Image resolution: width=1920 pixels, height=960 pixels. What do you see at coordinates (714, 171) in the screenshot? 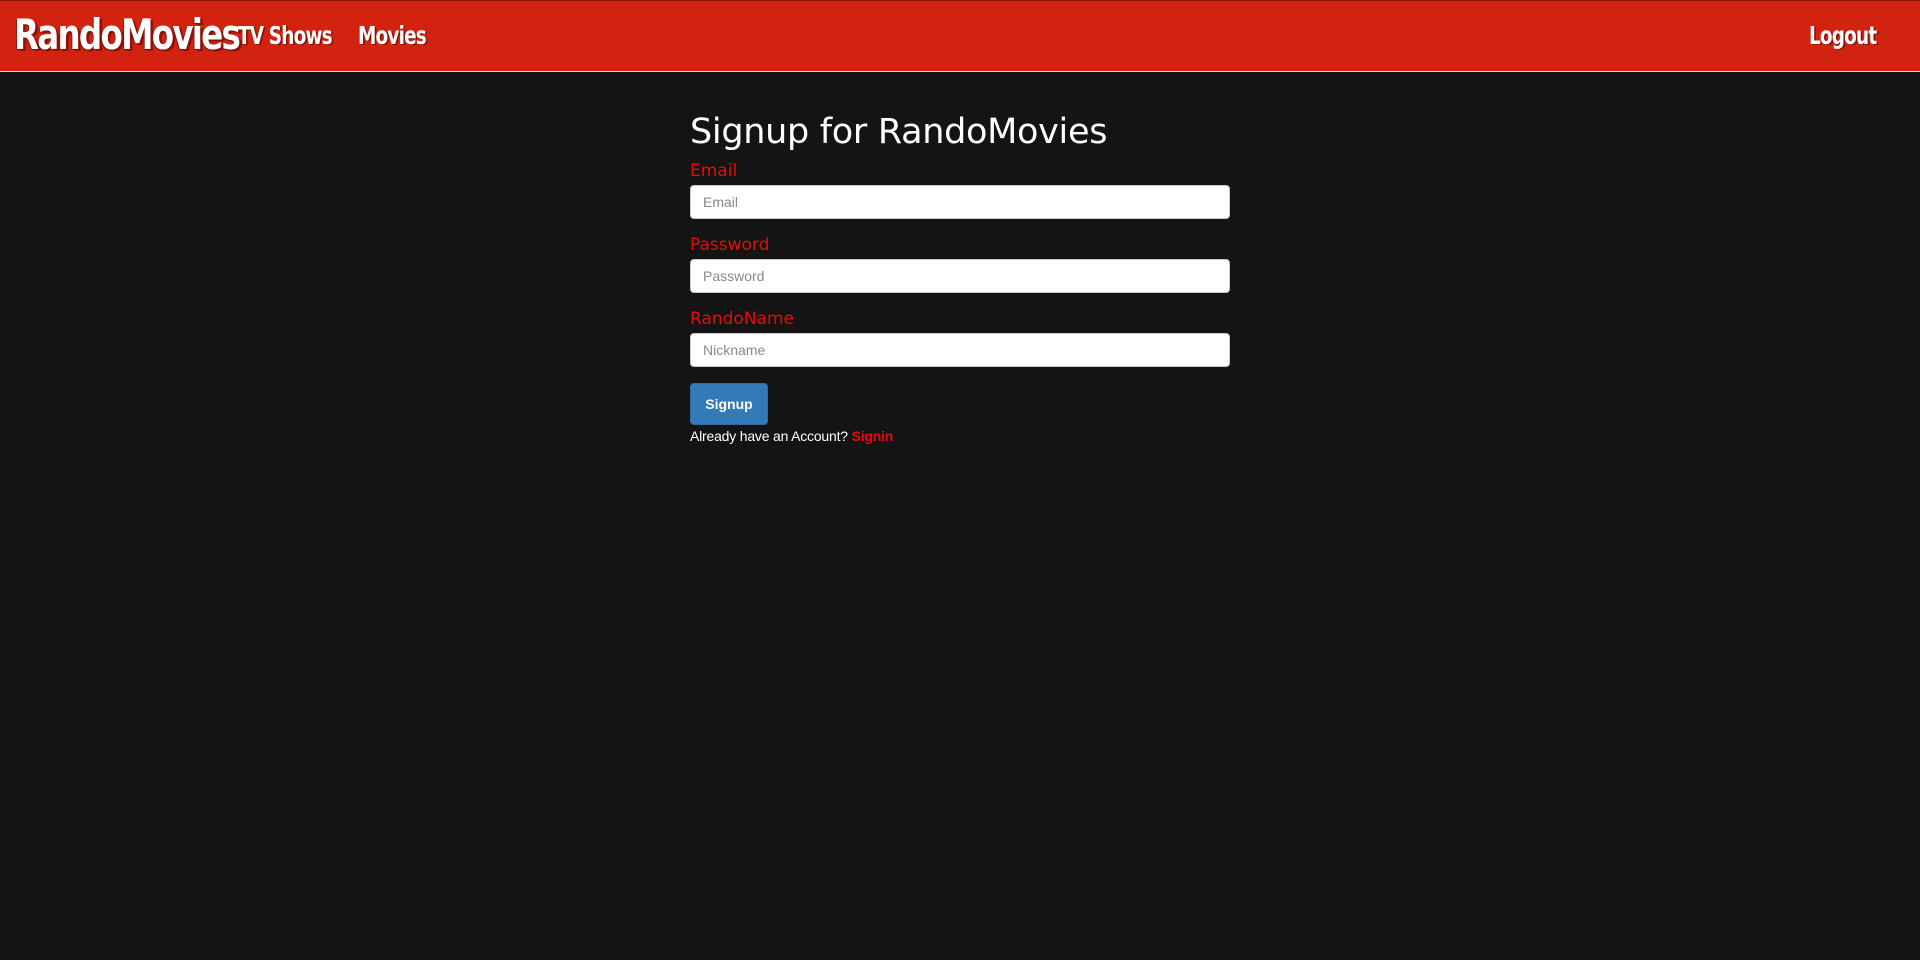
I see `email-label: Email` at bounding box center [714, 171].